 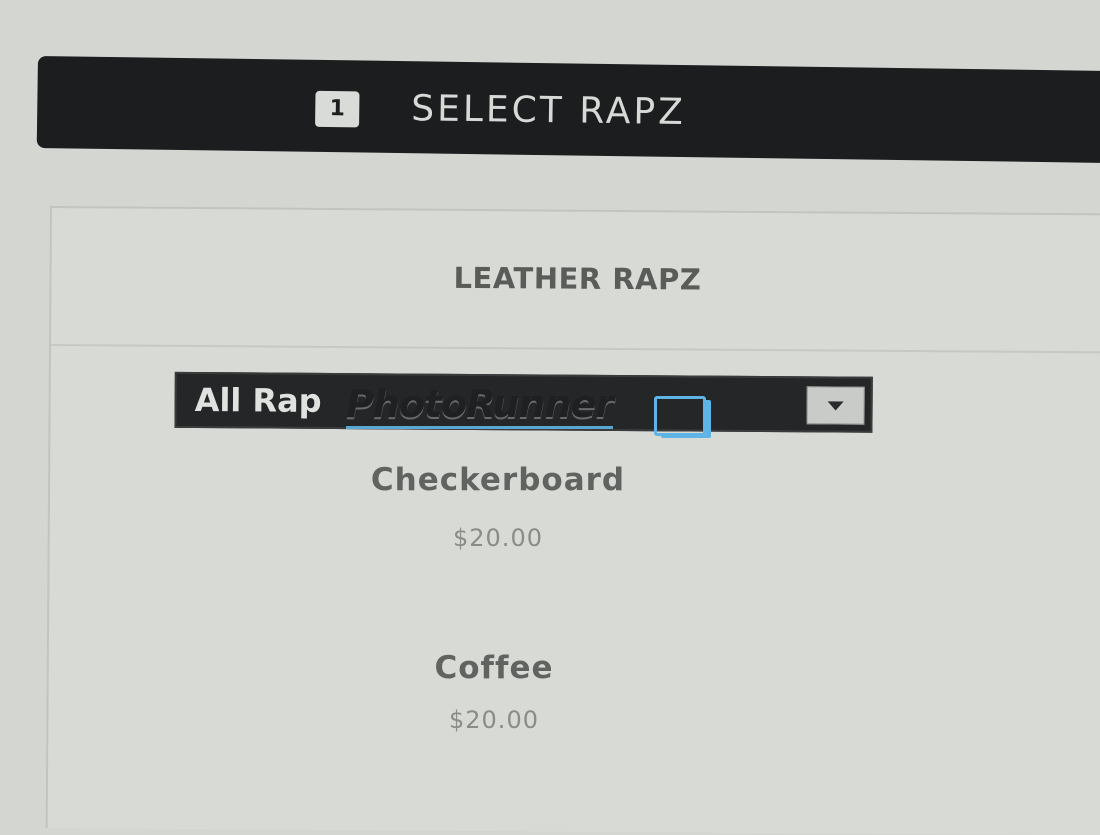 What do you see at coordinates (577, 278) in the screenshot?
I see `section-title: LEATHER RAPZ` at bounding box center [577, 278].